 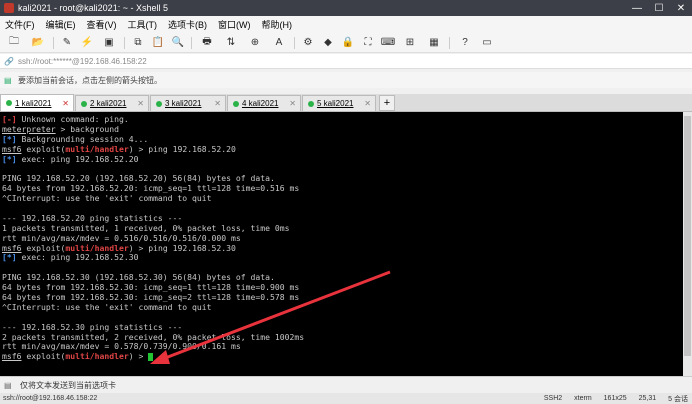 I want to click on tab-5: 5 kali2021 ✕, so click(x=339, y=103).